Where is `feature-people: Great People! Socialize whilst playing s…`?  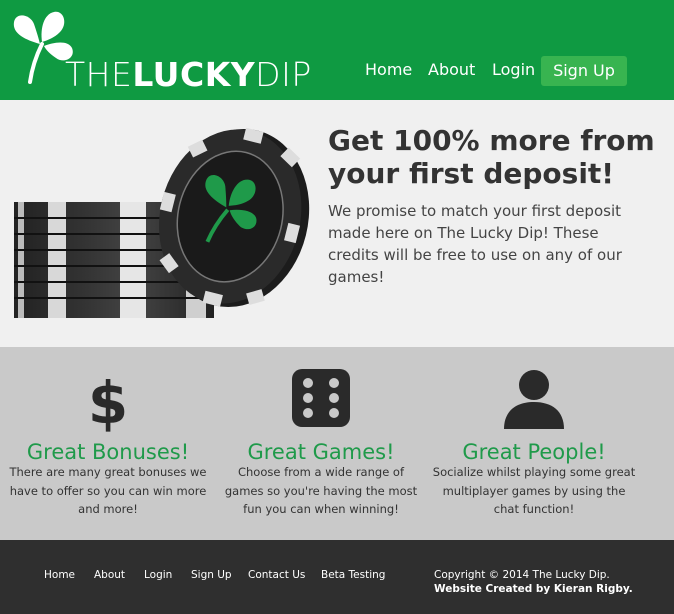
feature-people: Great People! Socialize whilst playing s… is located at coordinates (534, 443).